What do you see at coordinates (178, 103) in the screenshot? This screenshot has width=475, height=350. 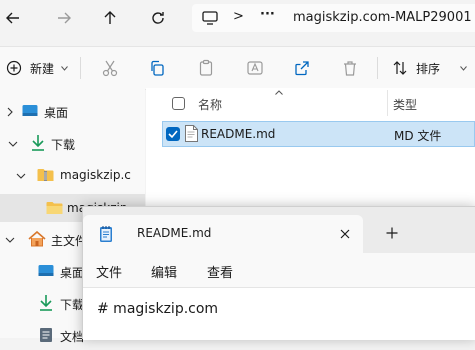 I see `select-all-checkbox` at bounding box center [178, 103].